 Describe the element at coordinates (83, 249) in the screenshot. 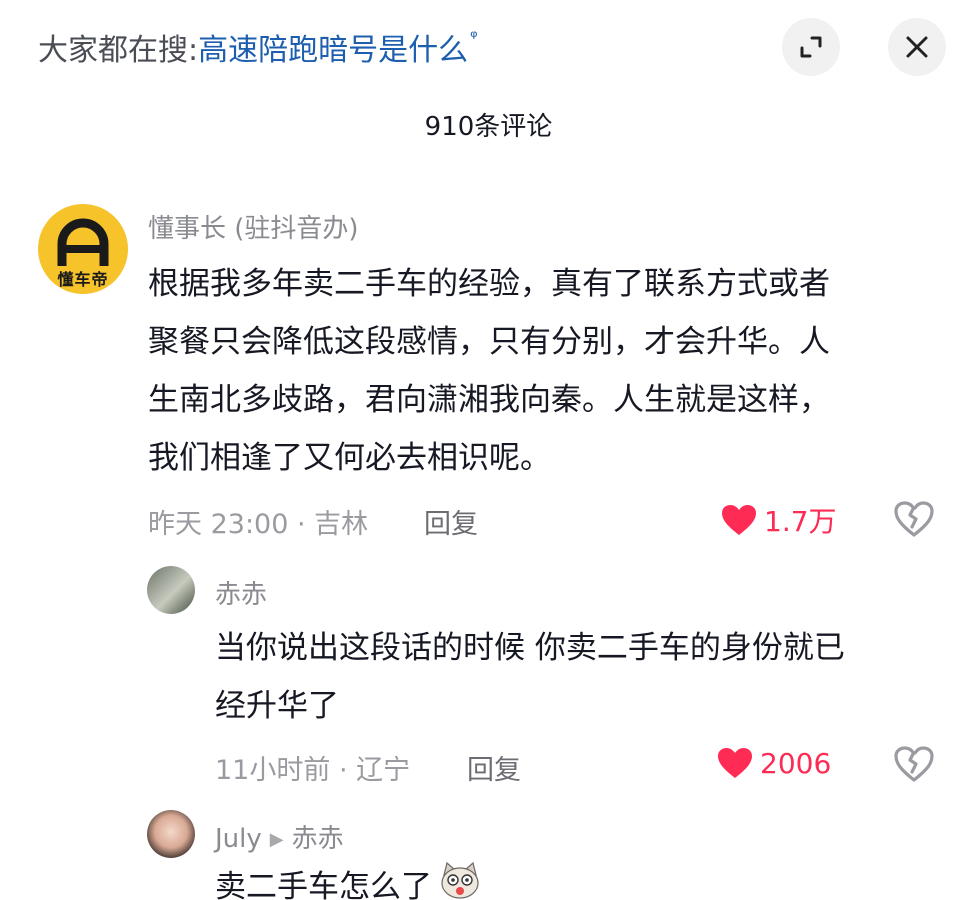

I see `avatar: 懂车帝` at that location.